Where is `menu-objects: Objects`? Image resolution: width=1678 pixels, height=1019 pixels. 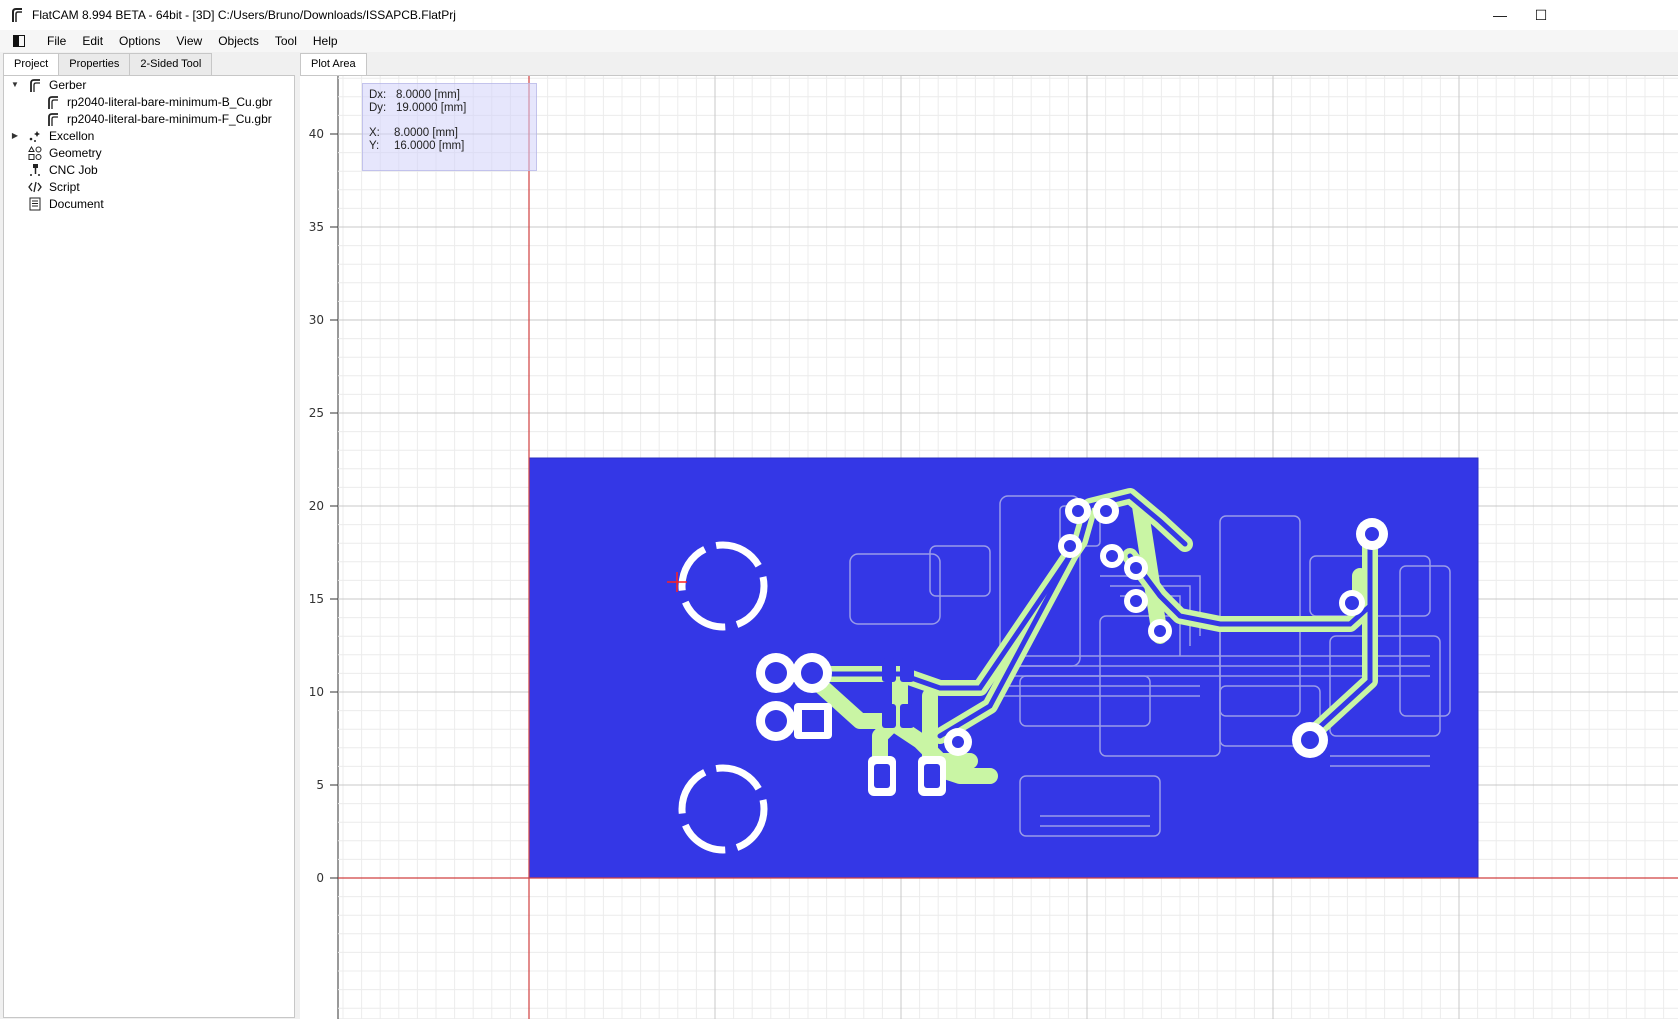
menu-objects: Objects is located at coordinates (238, 41).